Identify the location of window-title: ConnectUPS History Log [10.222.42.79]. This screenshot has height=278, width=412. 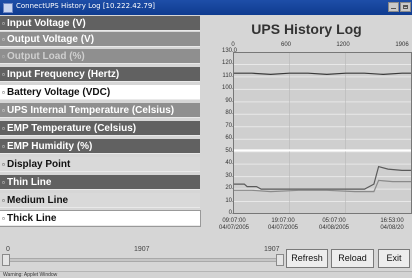
(86, 6).